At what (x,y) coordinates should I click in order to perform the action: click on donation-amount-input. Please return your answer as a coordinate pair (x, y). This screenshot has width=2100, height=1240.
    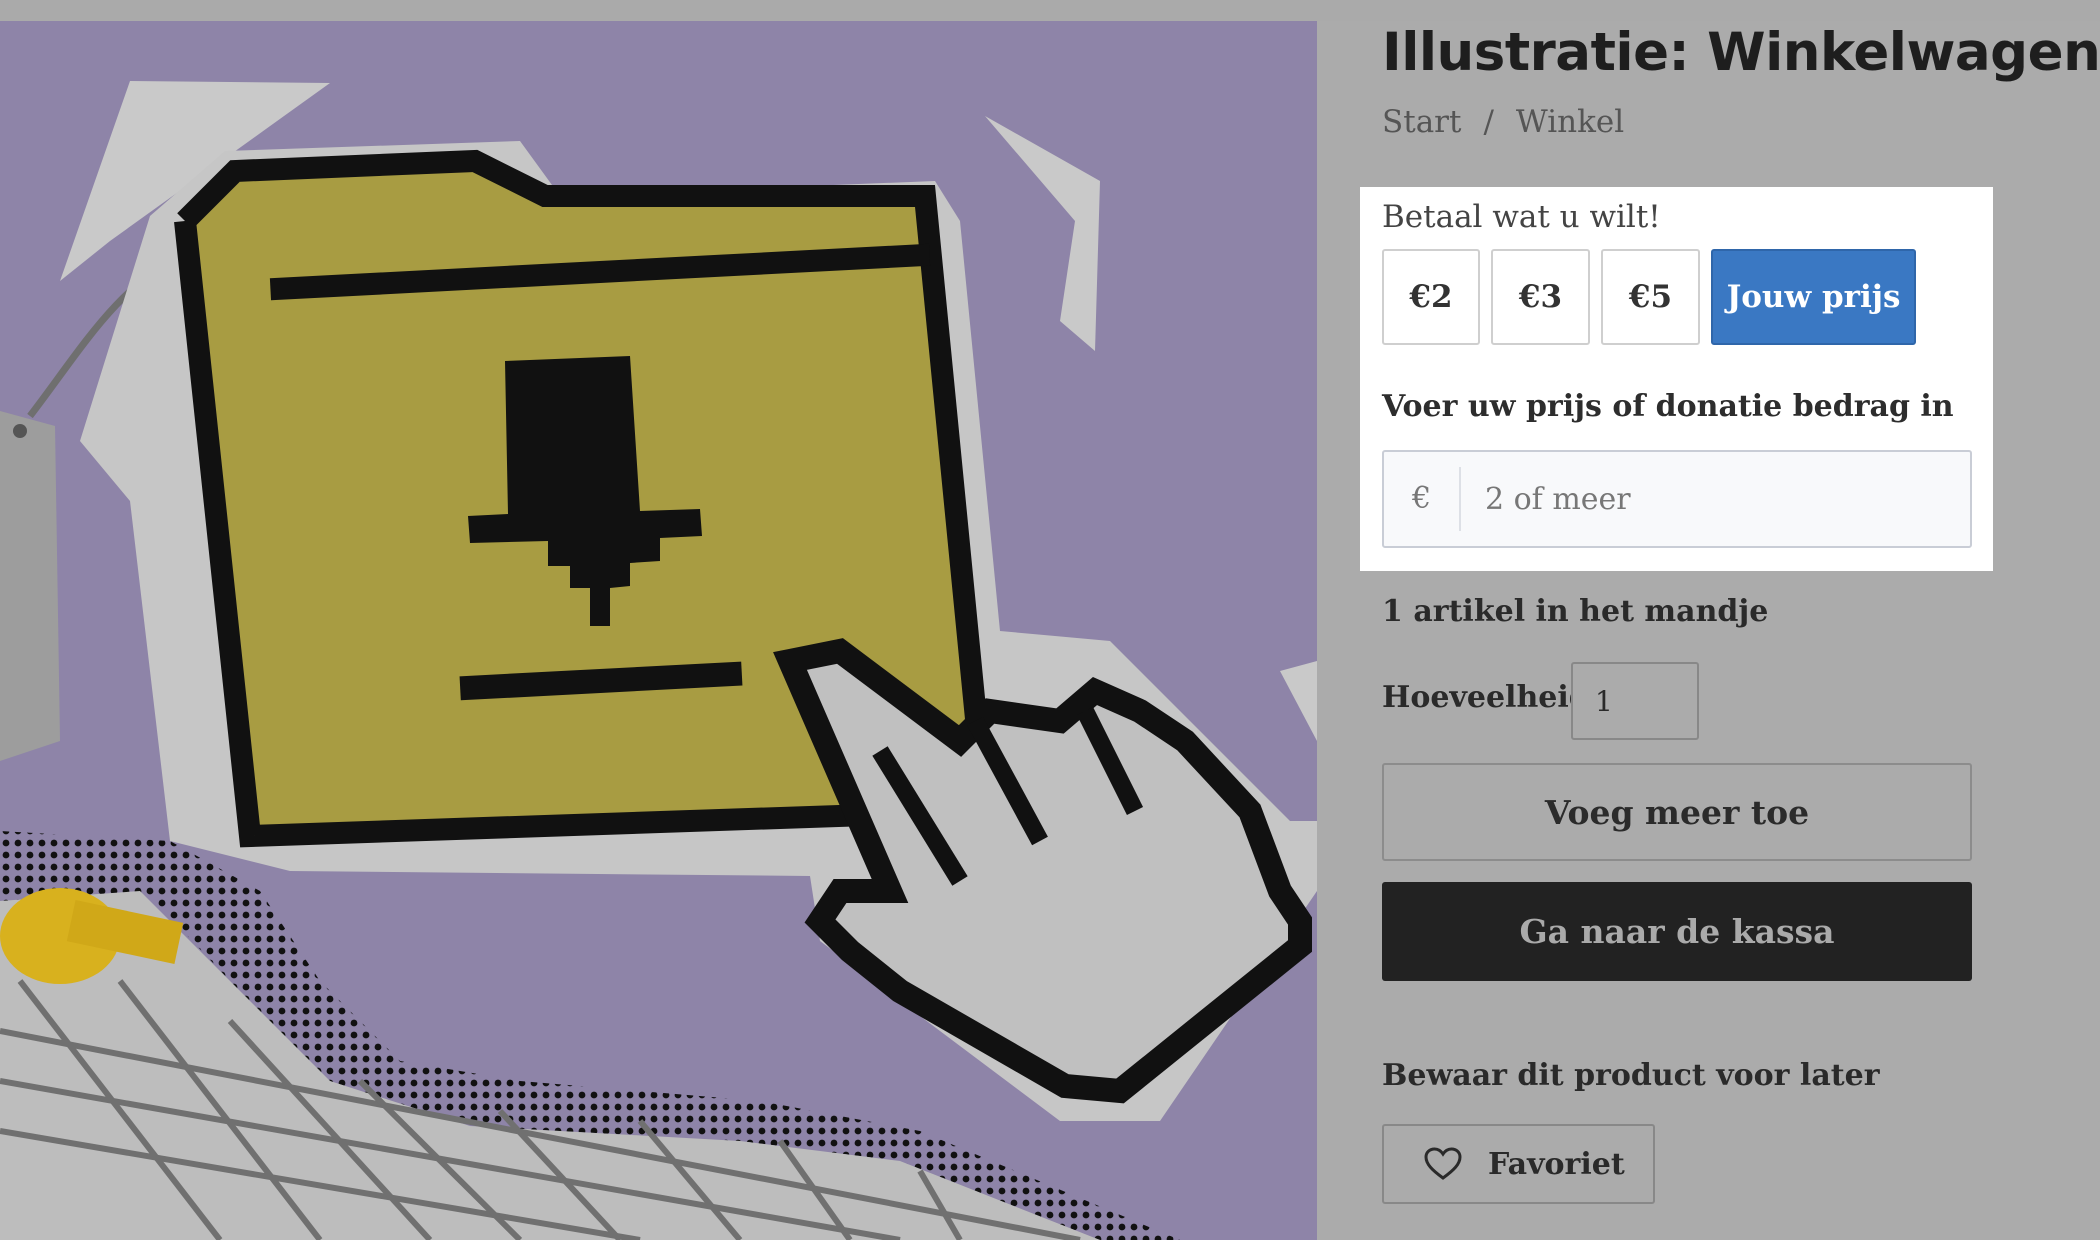
    Looking at the image, I should click on (1705, 499).